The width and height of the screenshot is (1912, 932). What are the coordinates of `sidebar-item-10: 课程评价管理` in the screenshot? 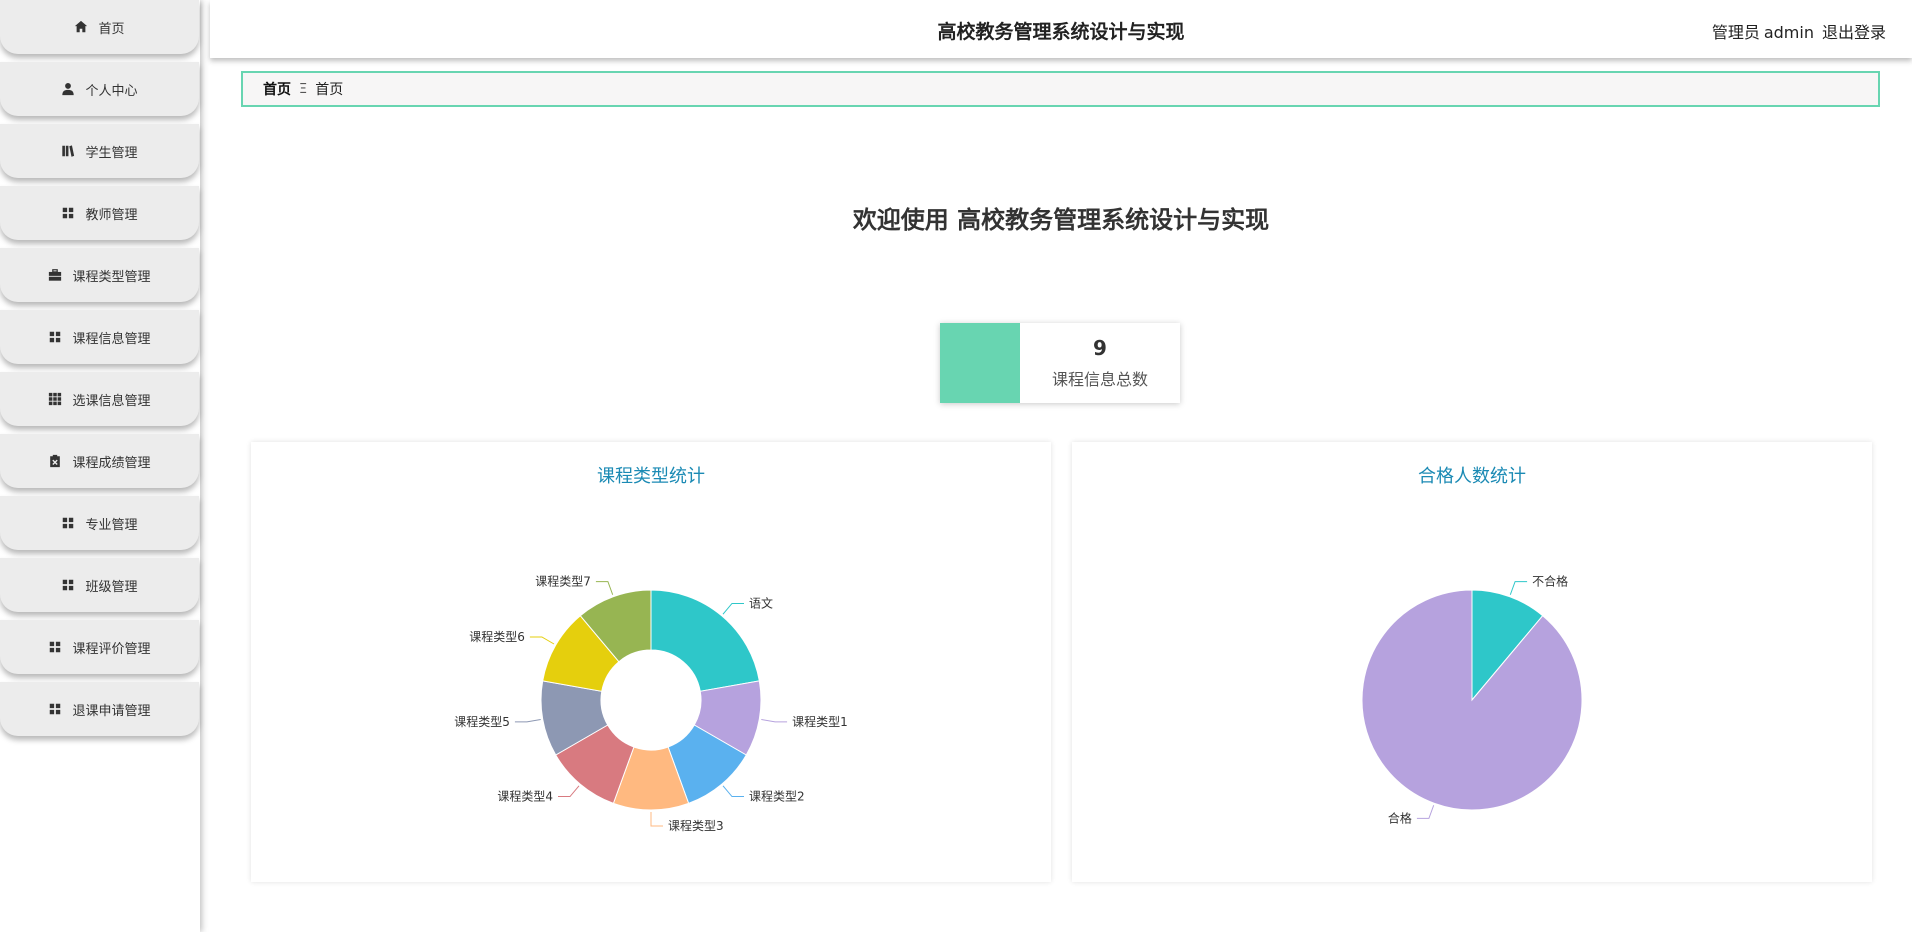 It's located at (99, 647).